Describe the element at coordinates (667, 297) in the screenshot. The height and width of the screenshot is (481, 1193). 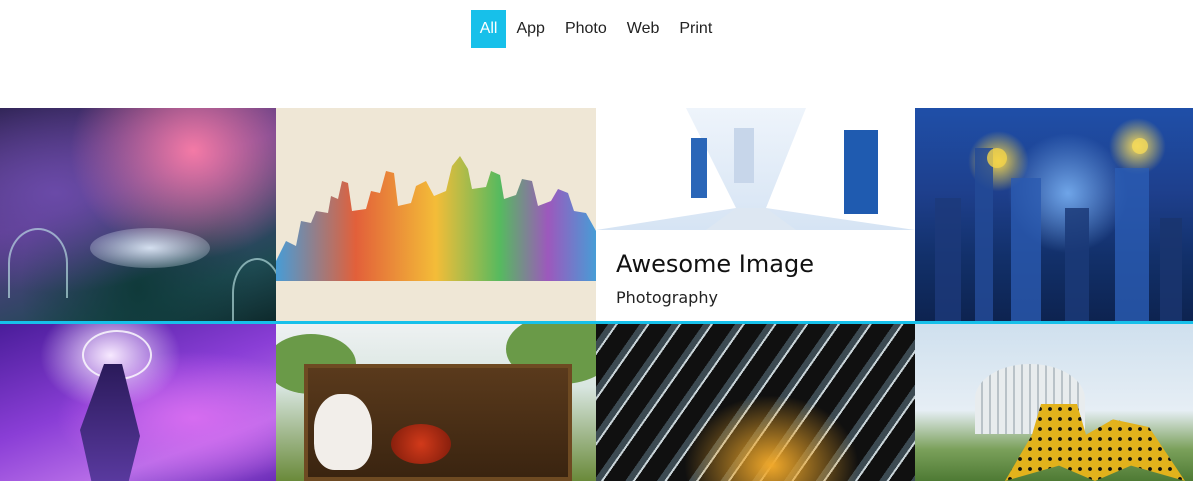
I see `item-category: Photography` at that location.